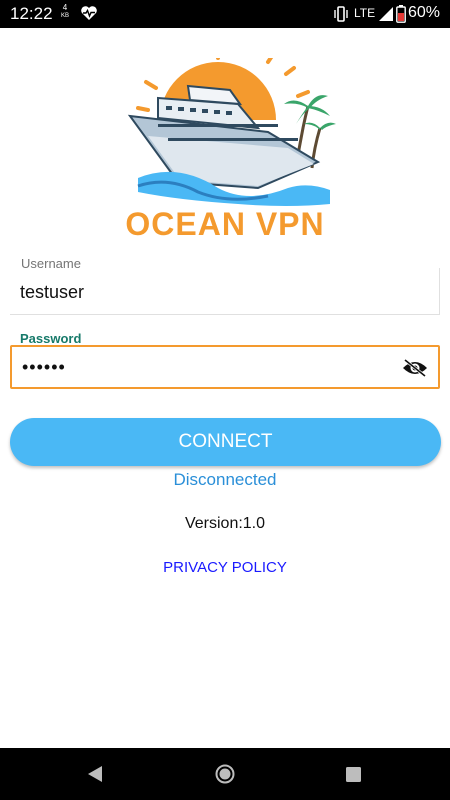  What do you see at coordinates (225, 367) in the screenshot?
I see `password-field: ••••••` at bounding box center [225, 367].